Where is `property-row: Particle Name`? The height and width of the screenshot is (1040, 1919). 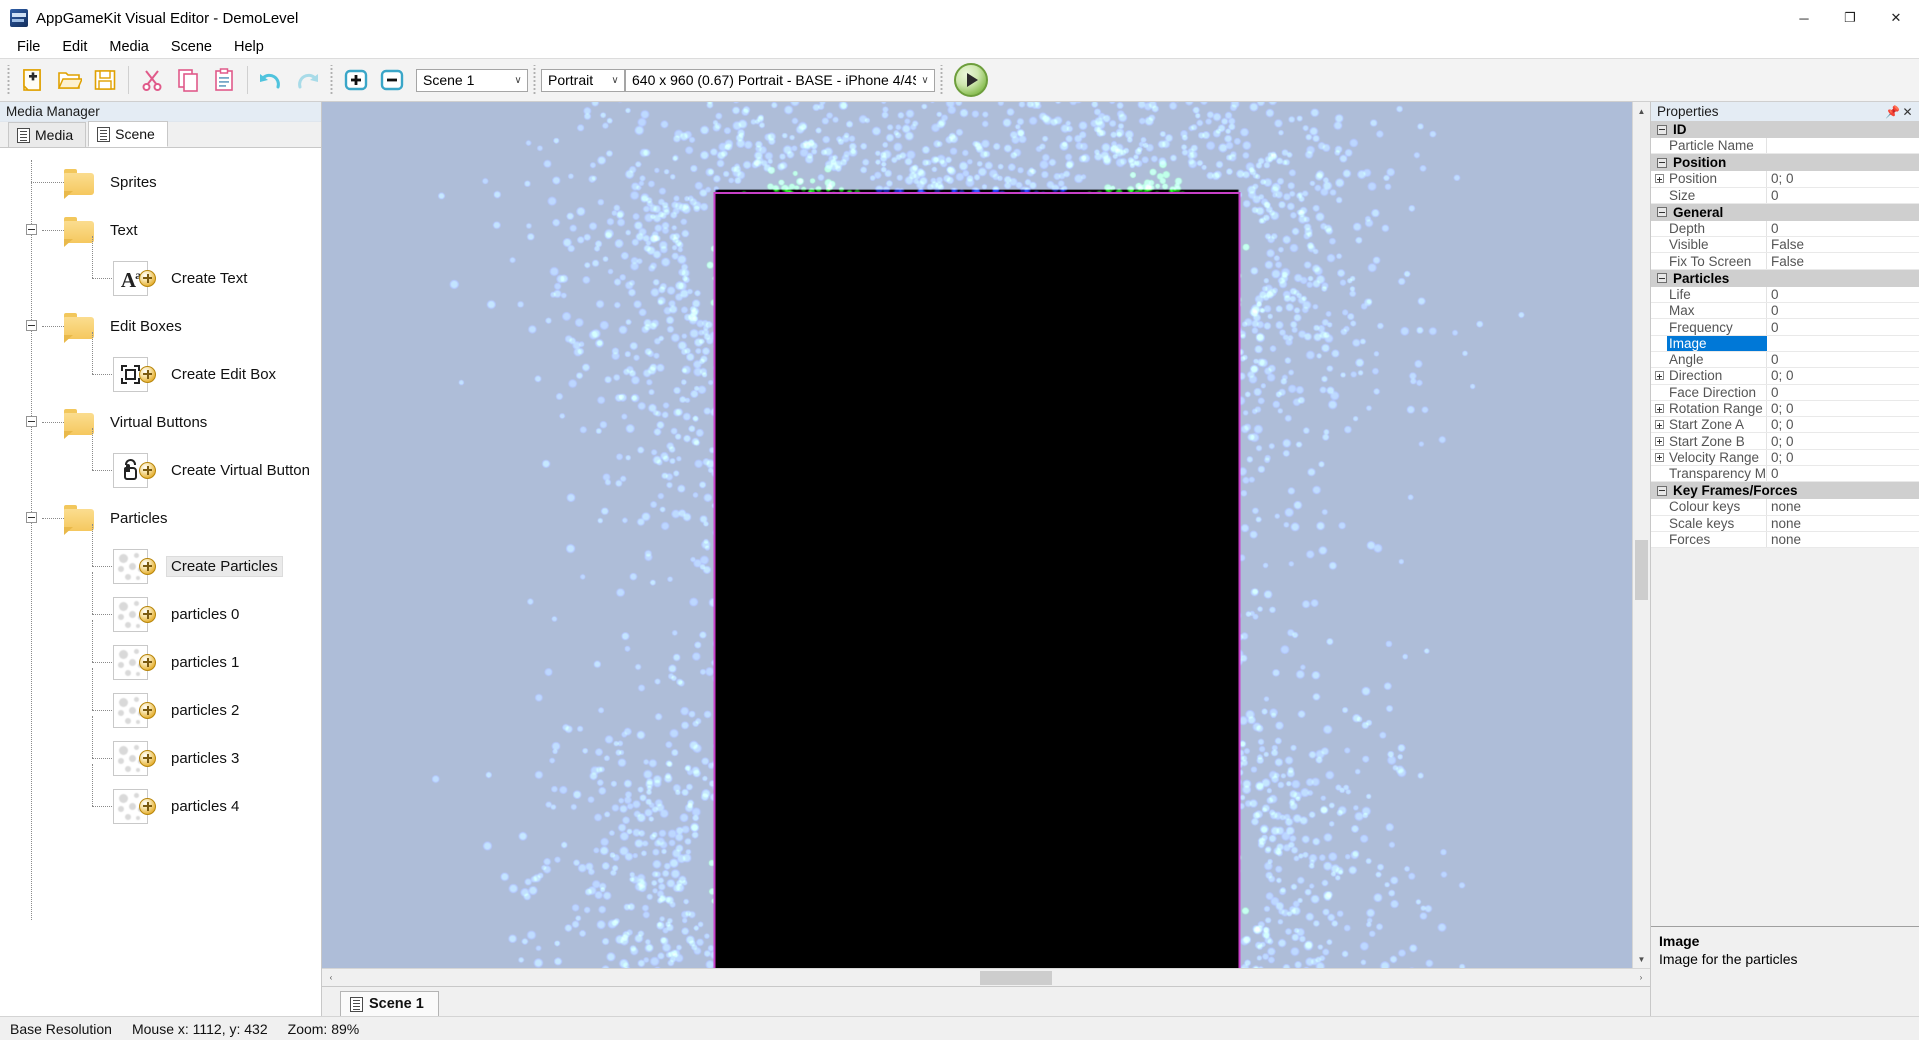
property-row: Particle Name is located at coordinates (1785, 146).